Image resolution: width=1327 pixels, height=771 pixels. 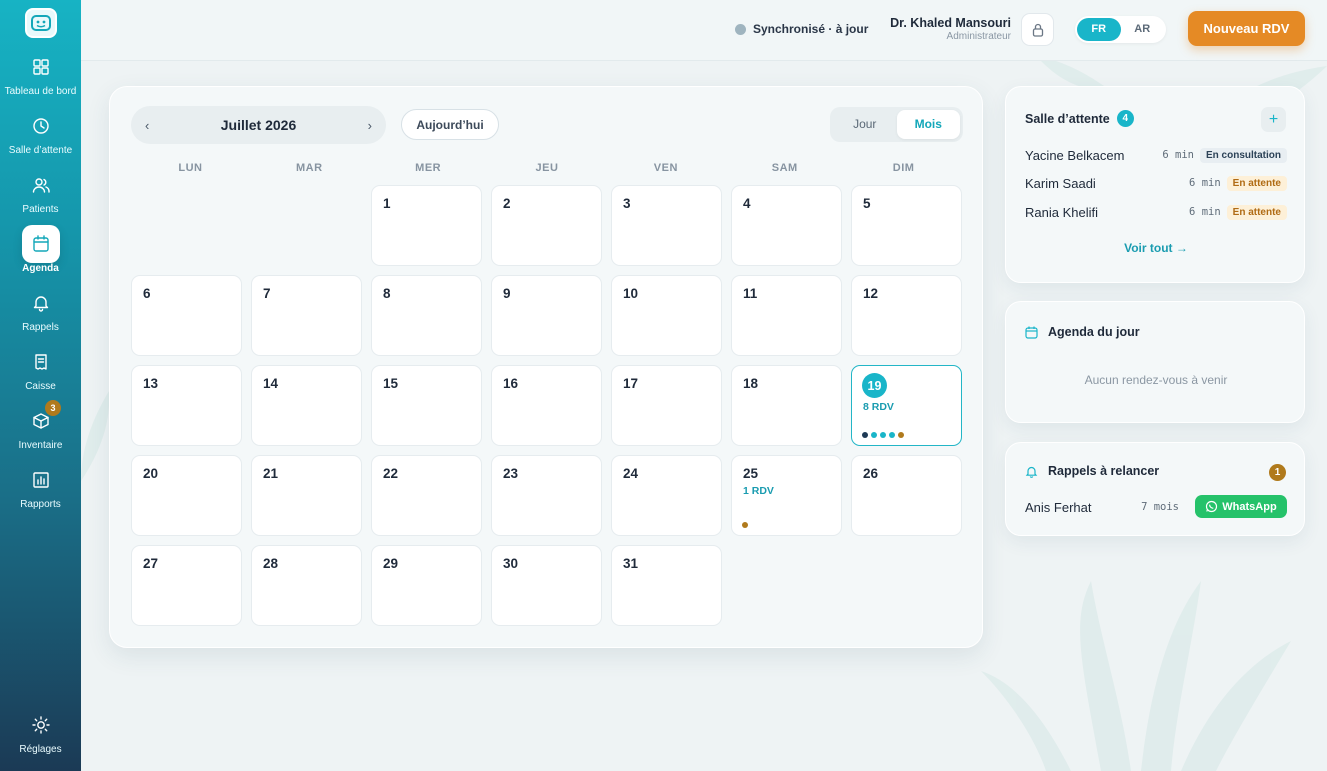 I want to click on calendar-day: 12, so click(x=906, y=315).